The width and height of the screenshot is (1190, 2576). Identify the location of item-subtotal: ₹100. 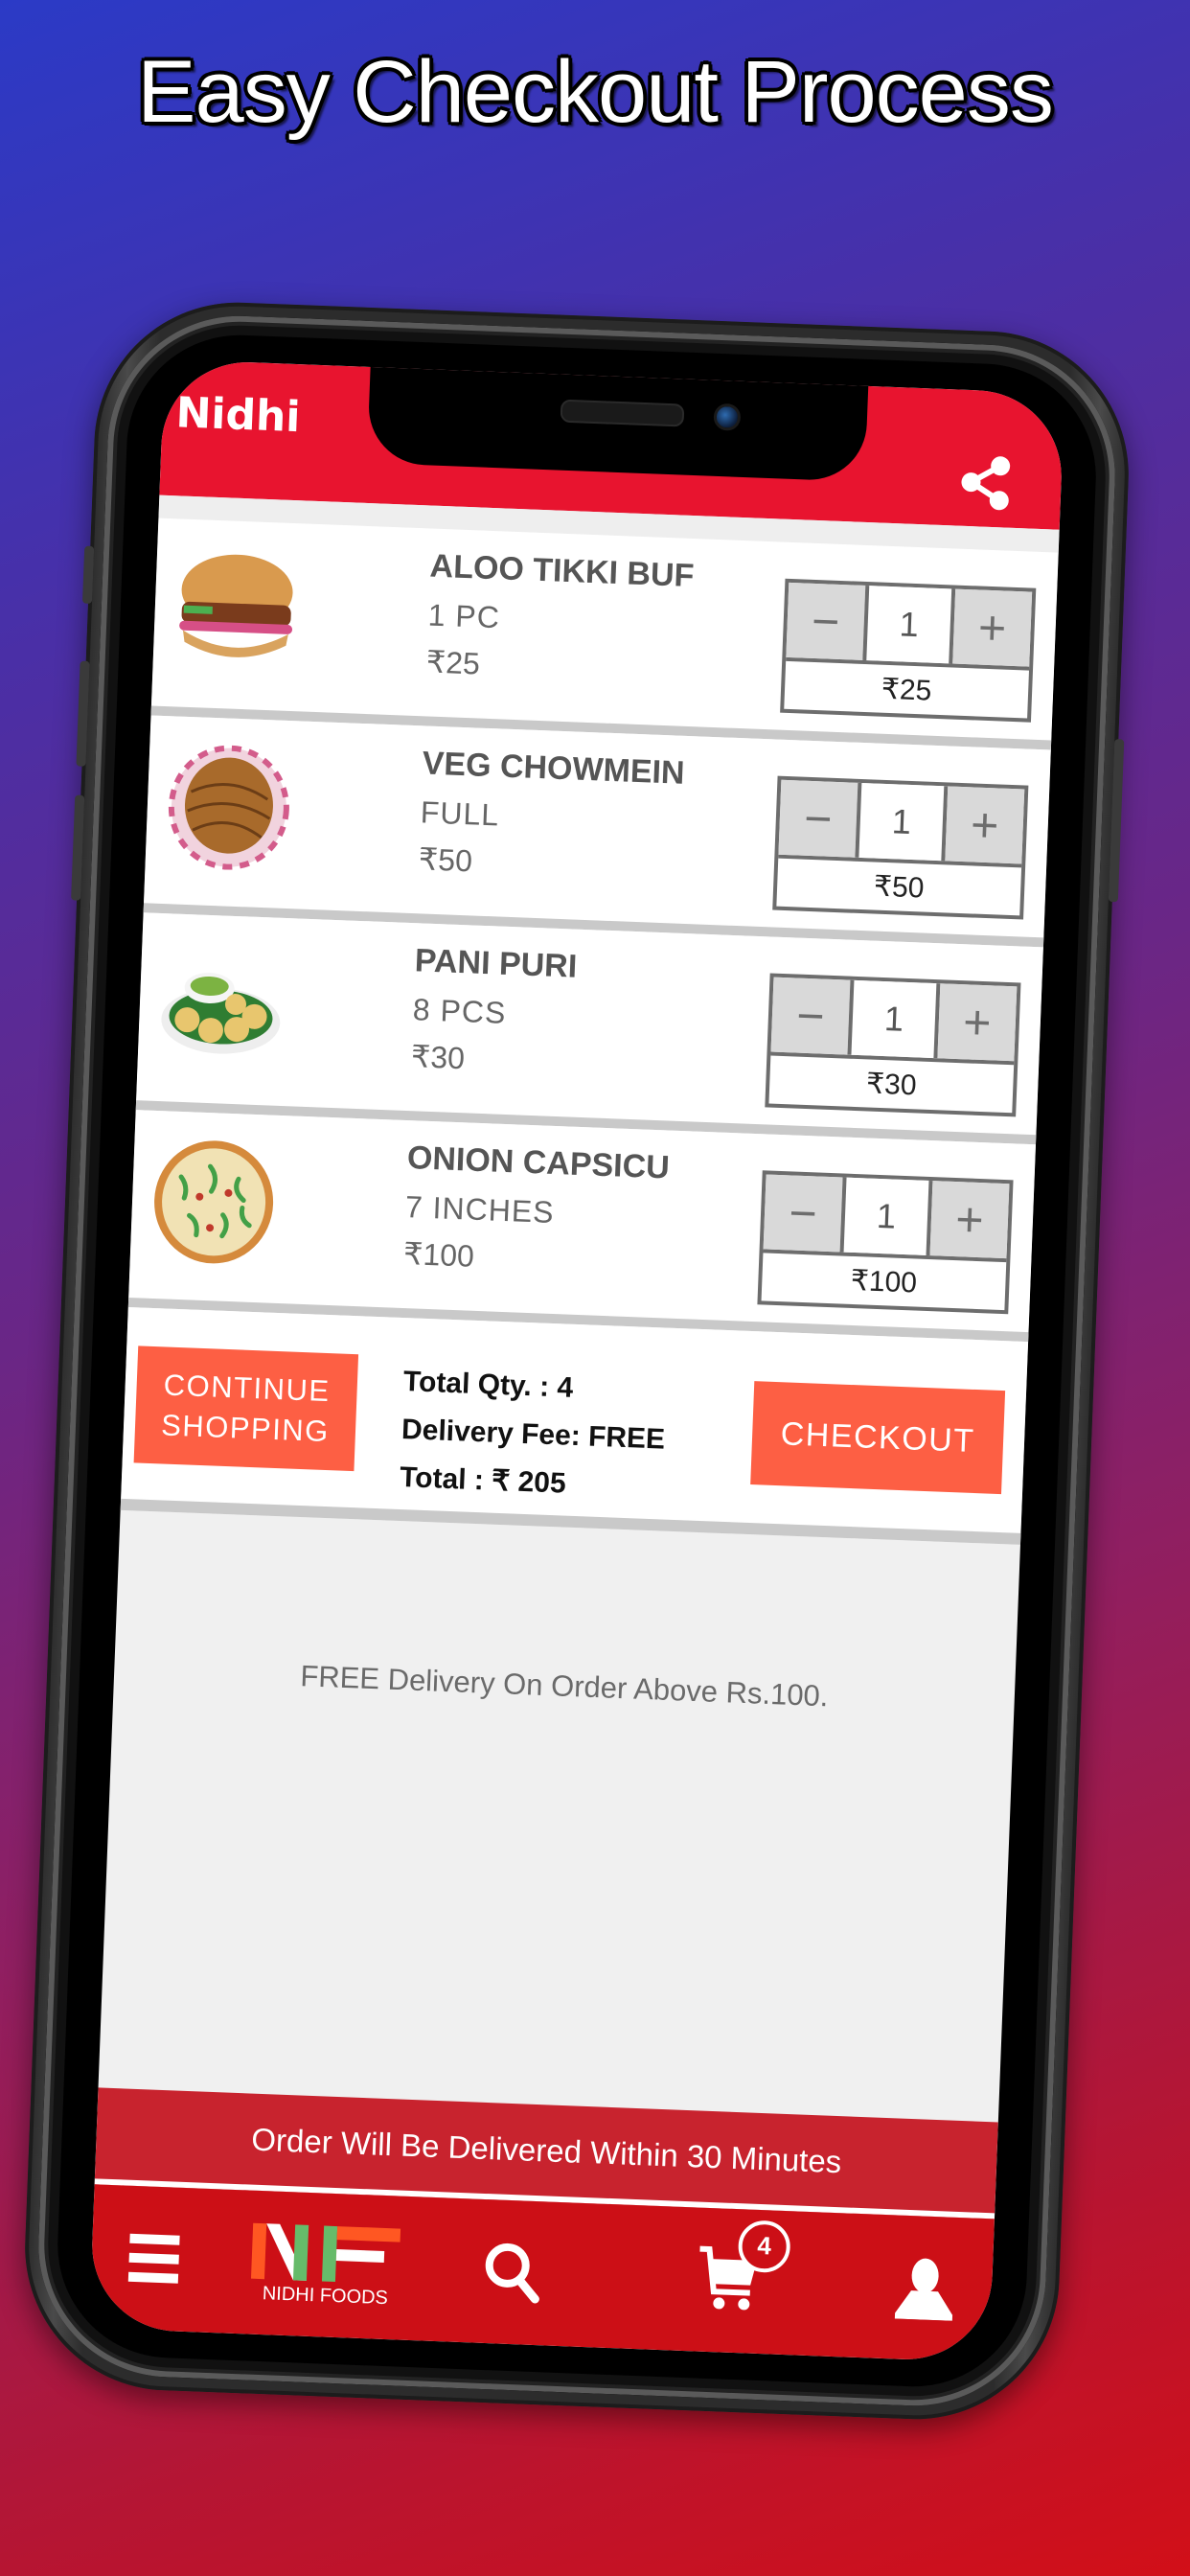
(884, 1282).